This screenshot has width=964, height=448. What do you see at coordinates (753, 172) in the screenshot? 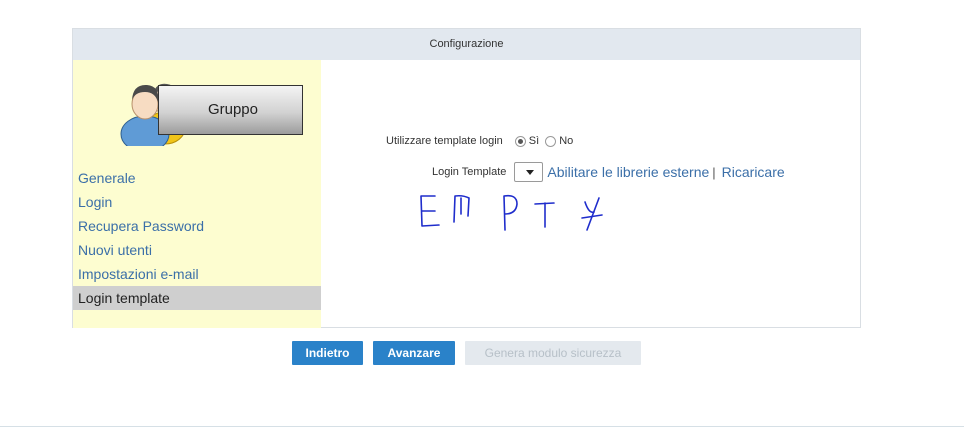
I see `reload-link: Ricaricare` at bounding box center [753, 172].